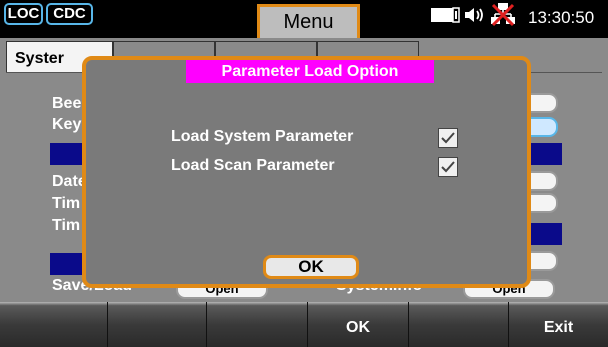 Image resolution: width=608 pixels, height=347 pixels. I want to click on row-label-beep: Bee, so click(67, 103).